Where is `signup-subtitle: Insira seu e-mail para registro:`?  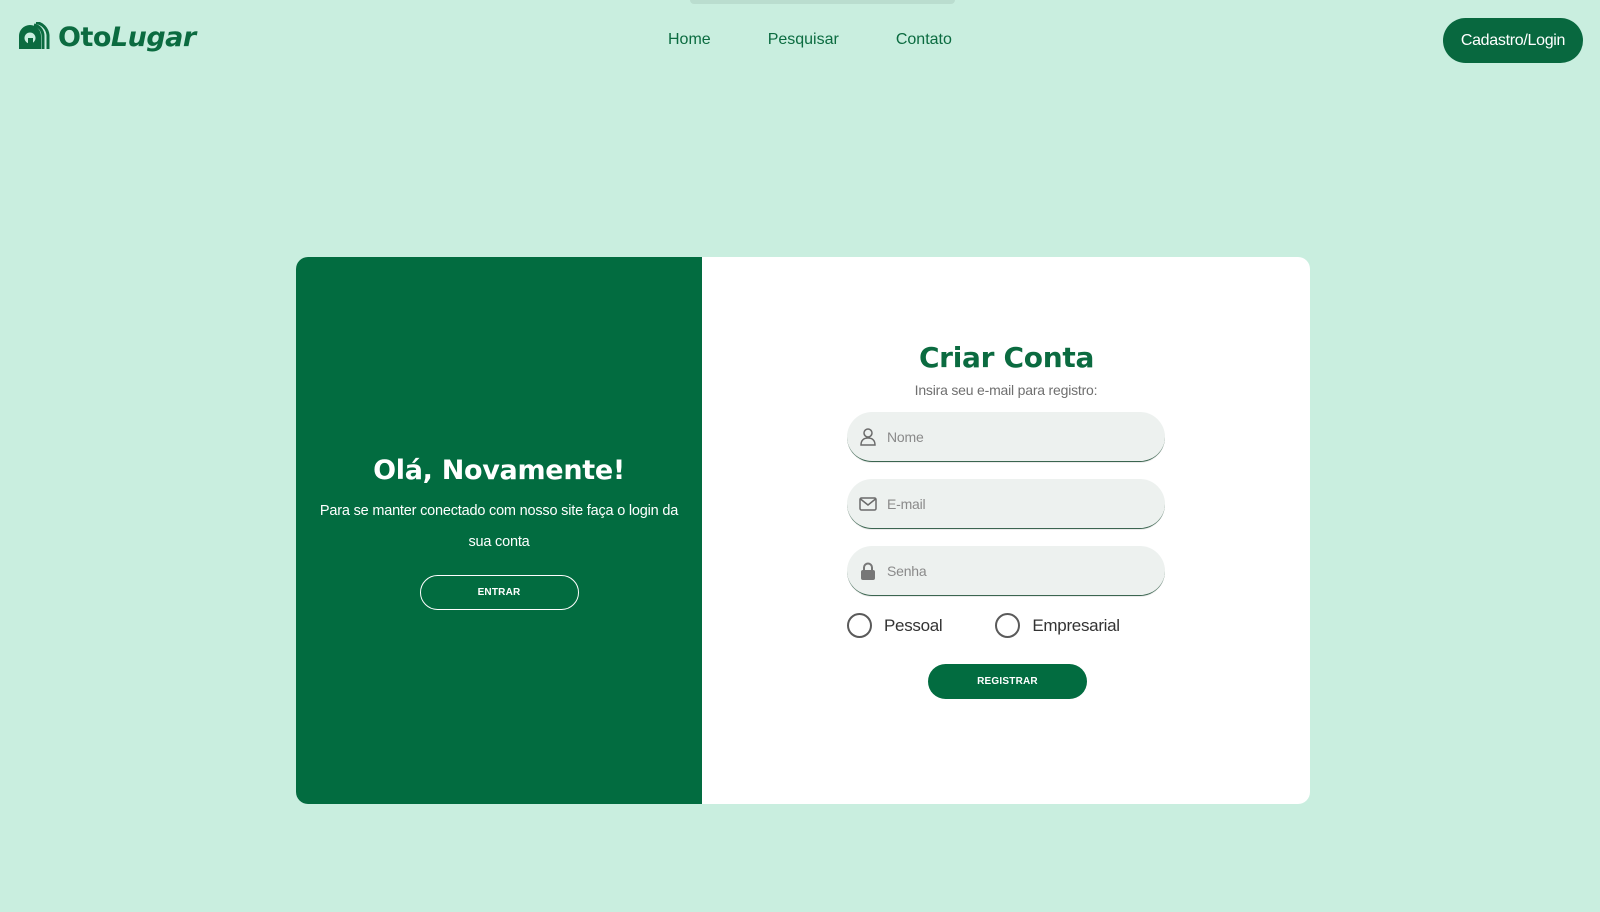 signup-subtitle: Insira seu e-mail para registro: is located at coordinates (1006, 390).